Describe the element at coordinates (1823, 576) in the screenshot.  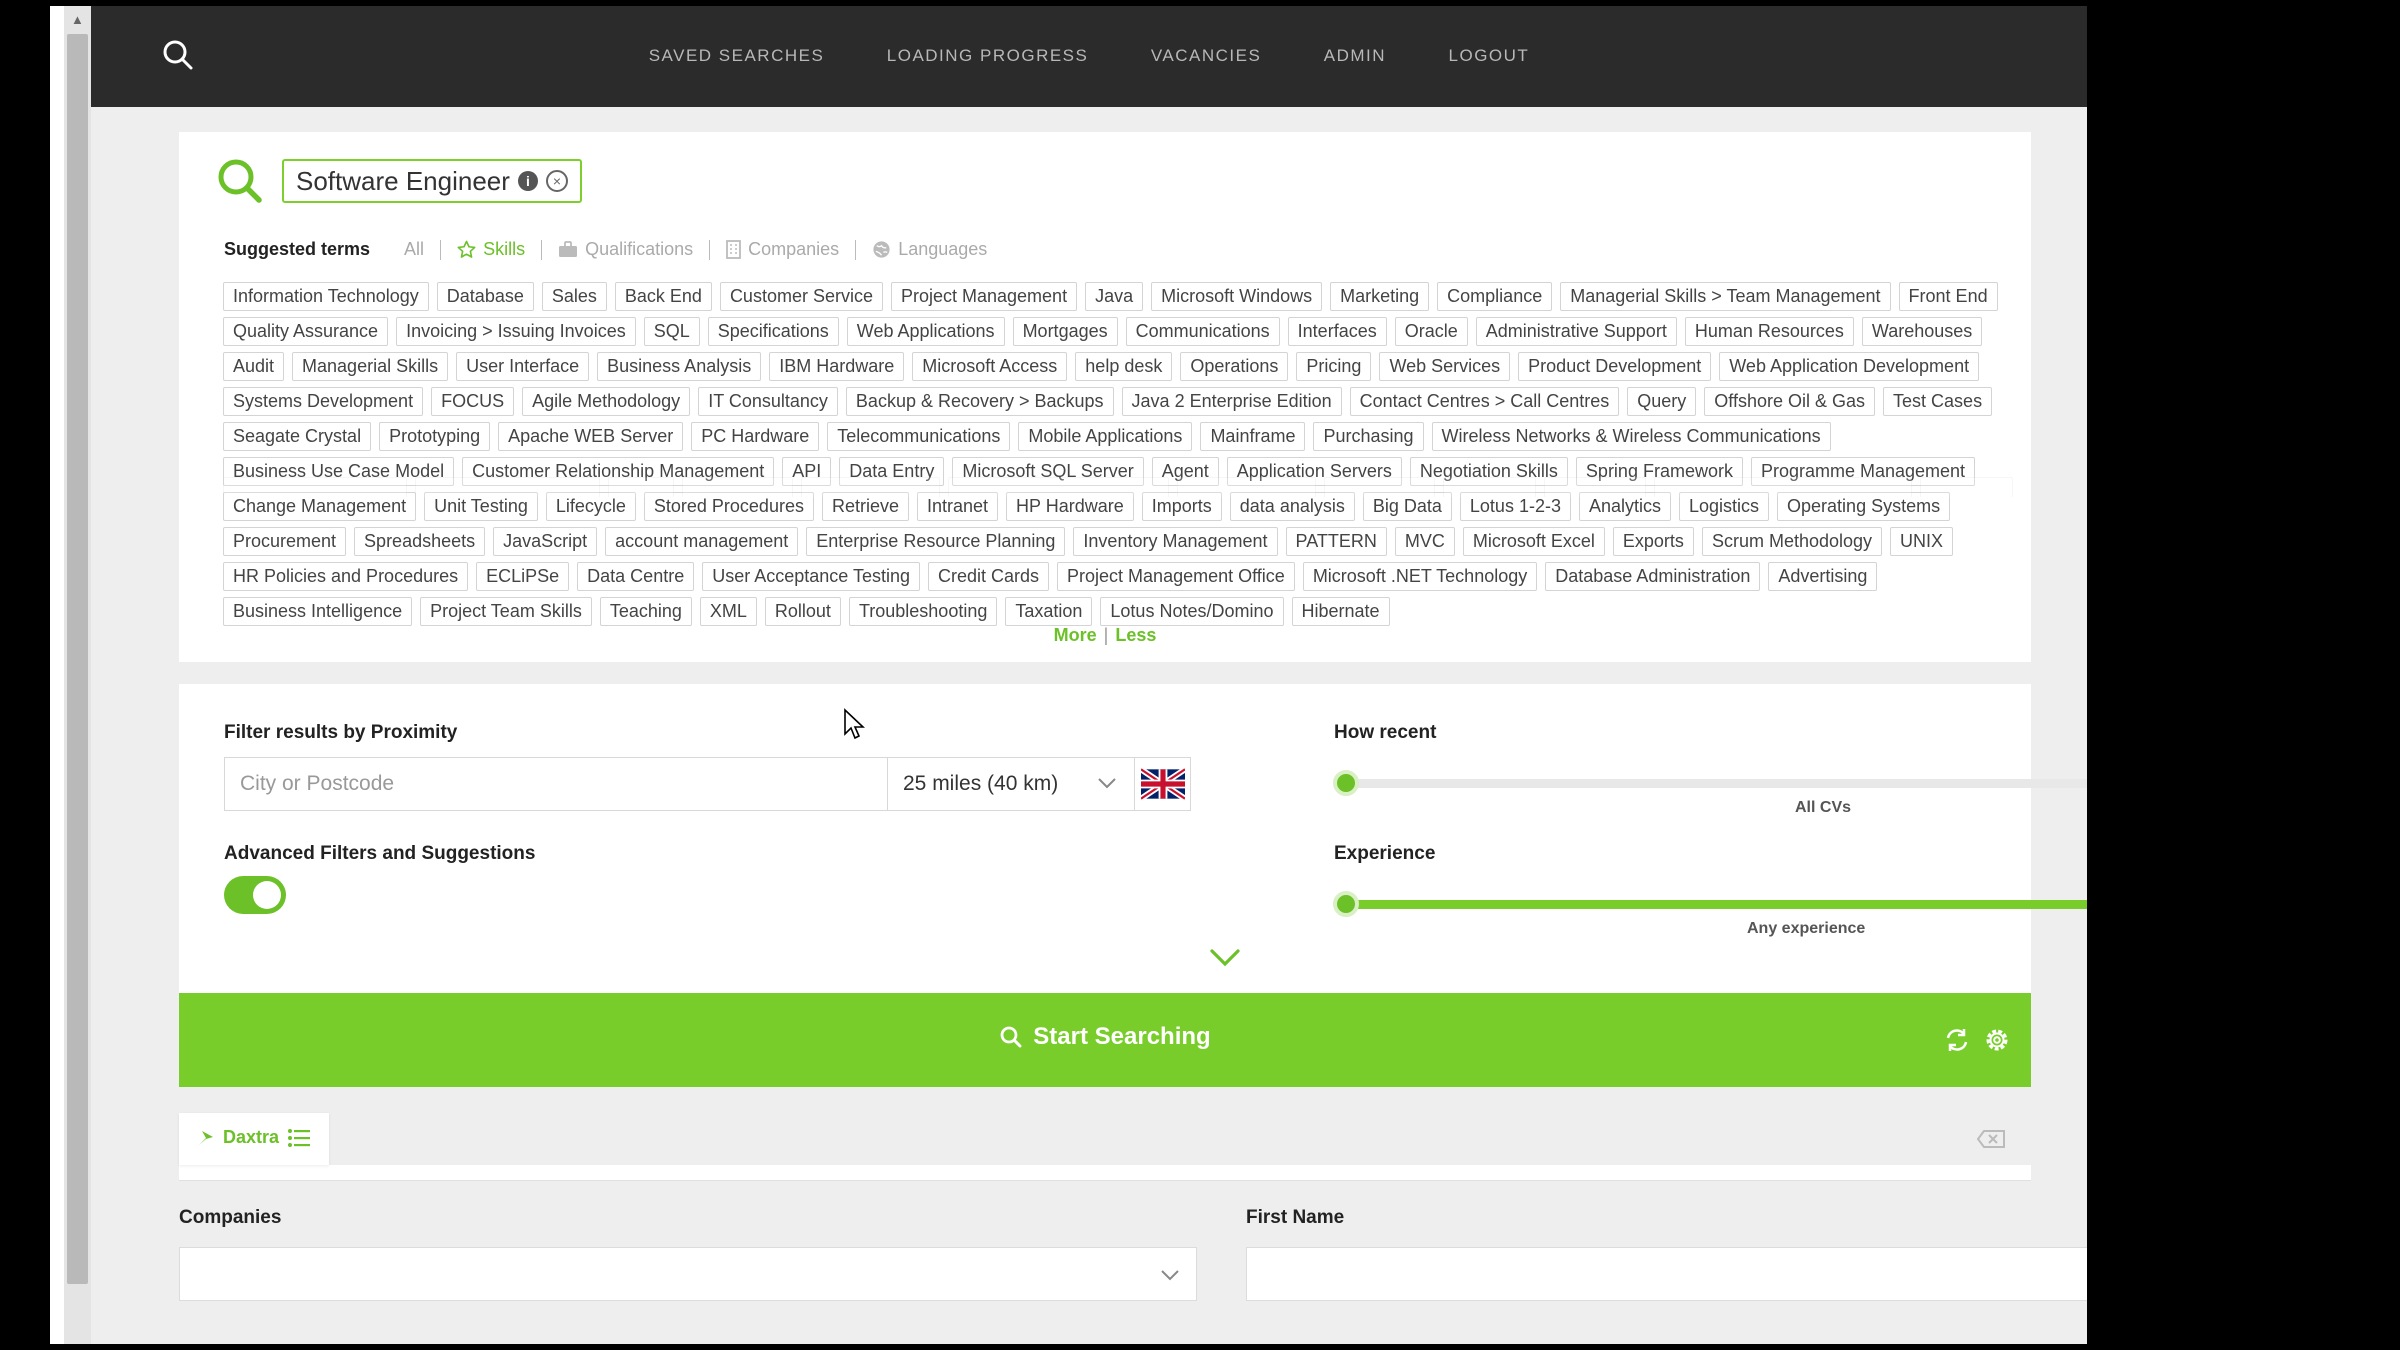
I see `suggested-tag: Advertising` at that location.